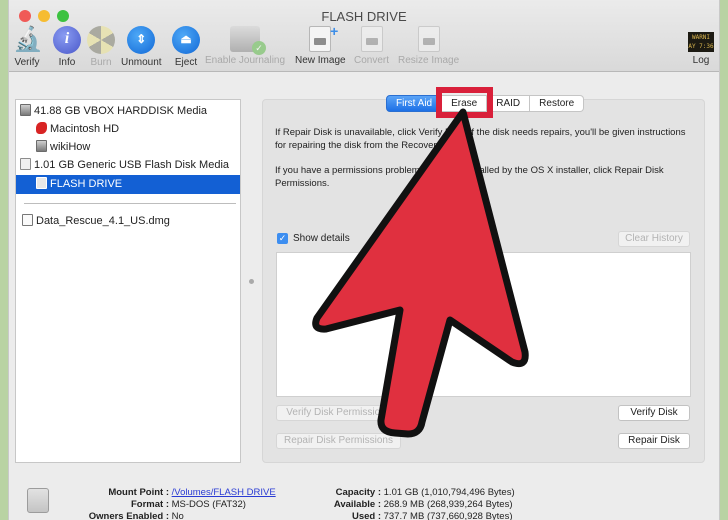 The height and width of the screenshot is (520, 728). Describe the element at coordinates (85, 129) in the screenshot. I see `sidebar-item-label: Macintosh HD` at that location.